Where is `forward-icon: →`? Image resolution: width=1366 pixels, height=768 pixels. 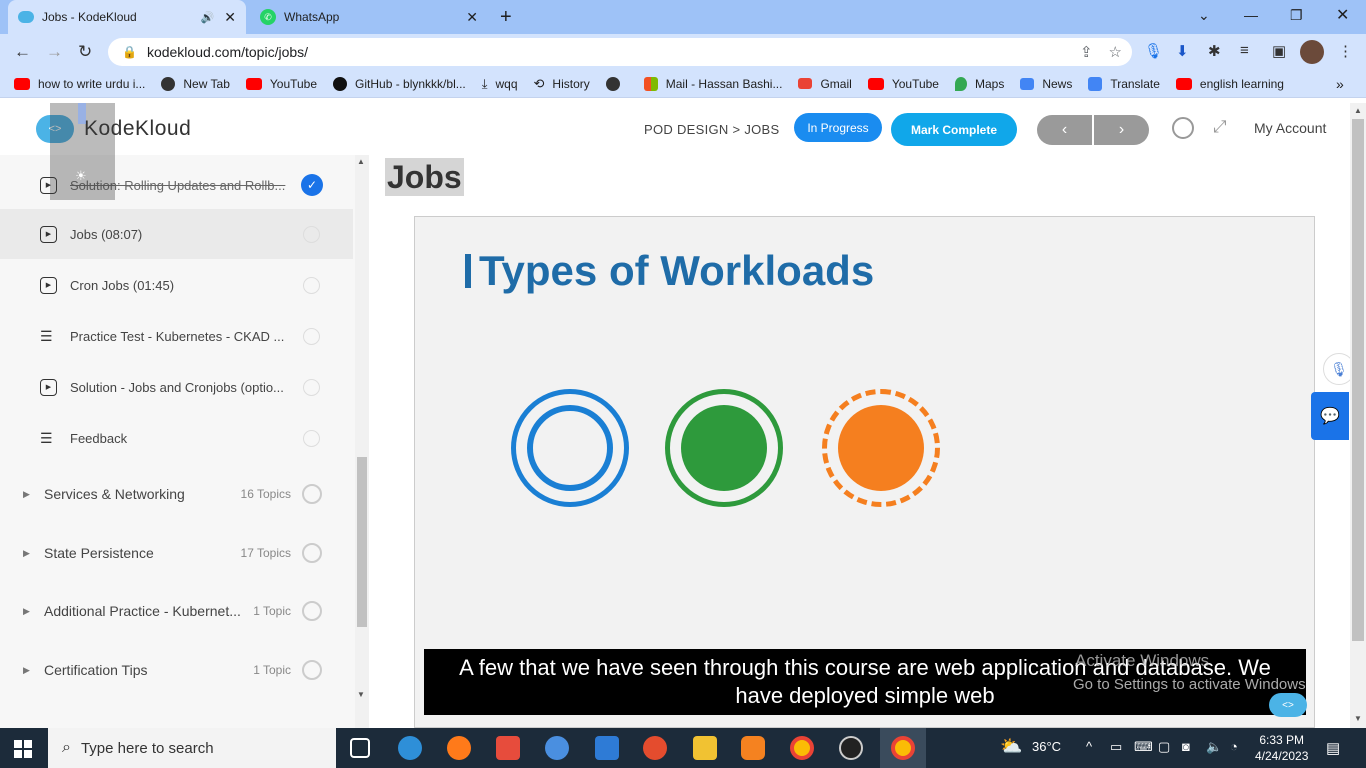 forward-icon: → is located at coordinates (54, 52).